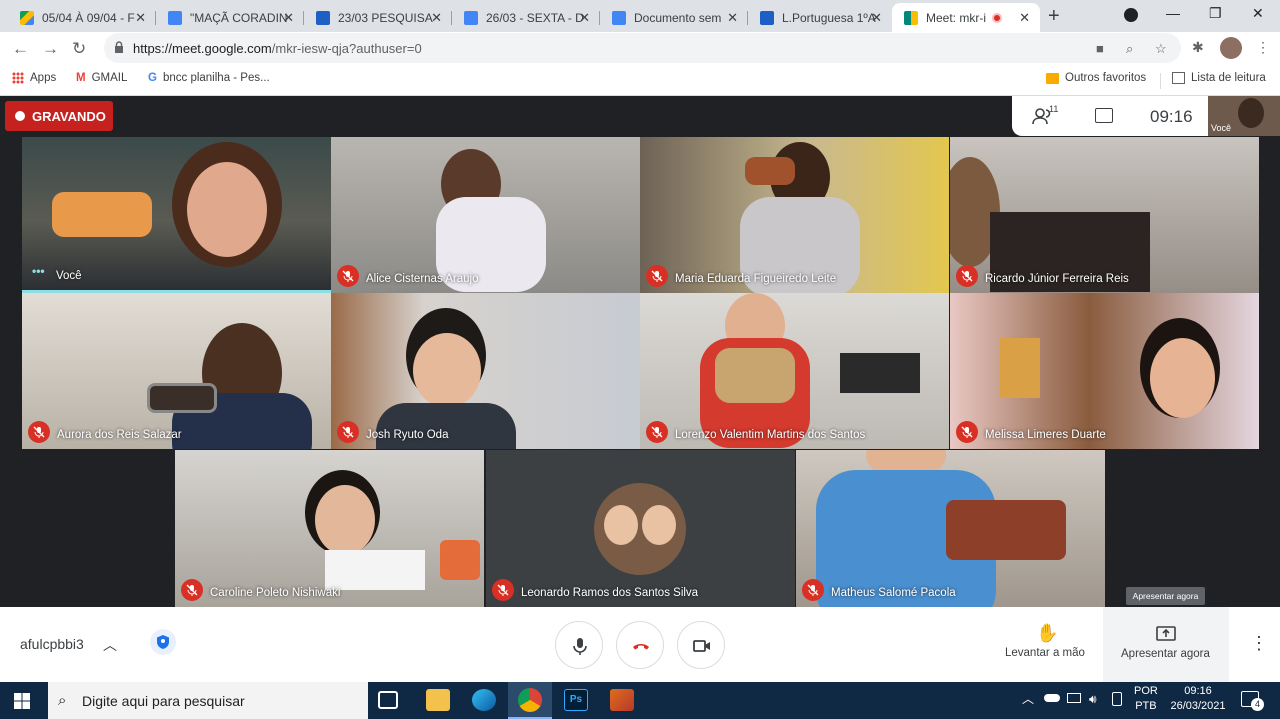 The width and height of the screenshot is (1280, 719). I want to click on camera-button, so click(701, 645).